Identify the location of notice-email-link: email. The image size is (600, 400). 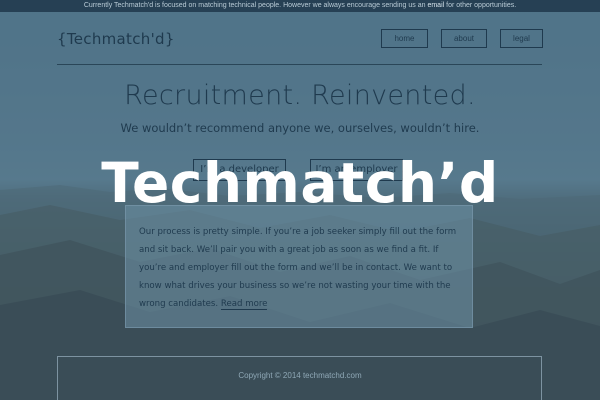
(435, 5).